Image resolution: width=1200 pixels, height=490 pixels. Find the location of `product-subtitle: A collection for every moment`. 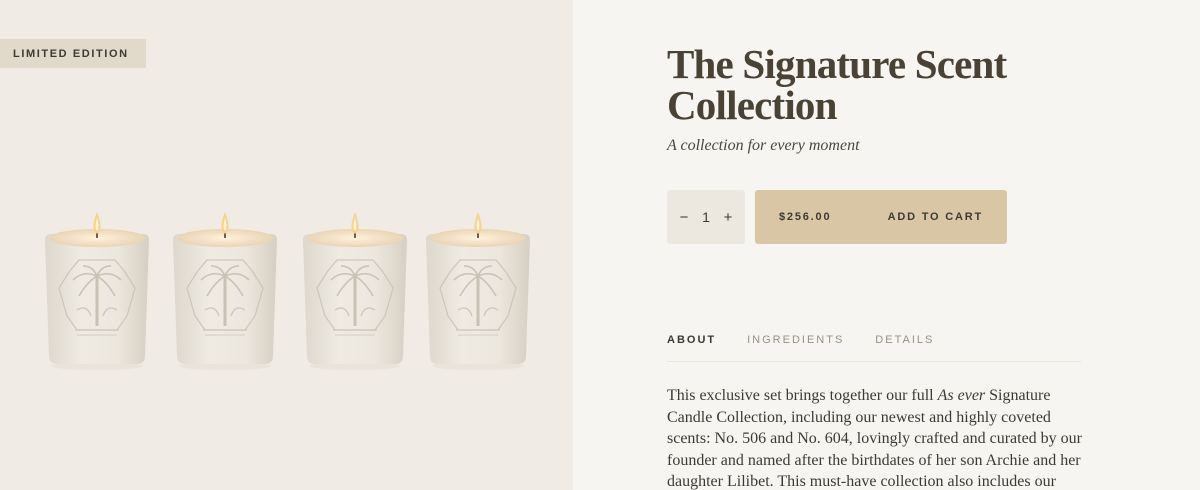

product-subtitle: A collection for every moment is located at coordinates (763, 145).